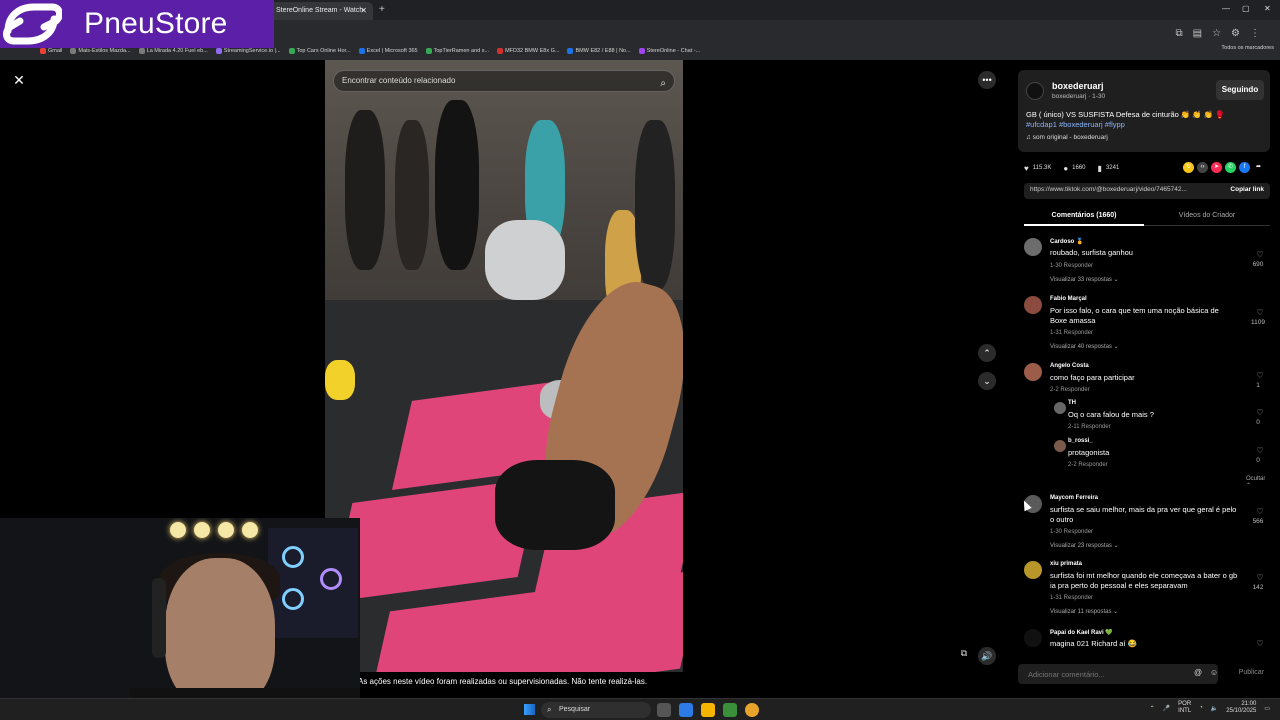  What do you see at coordinates (1255, 33) in the screenshot?
I see `menu-icon: ⋮` at bounding box center [1255, 33].